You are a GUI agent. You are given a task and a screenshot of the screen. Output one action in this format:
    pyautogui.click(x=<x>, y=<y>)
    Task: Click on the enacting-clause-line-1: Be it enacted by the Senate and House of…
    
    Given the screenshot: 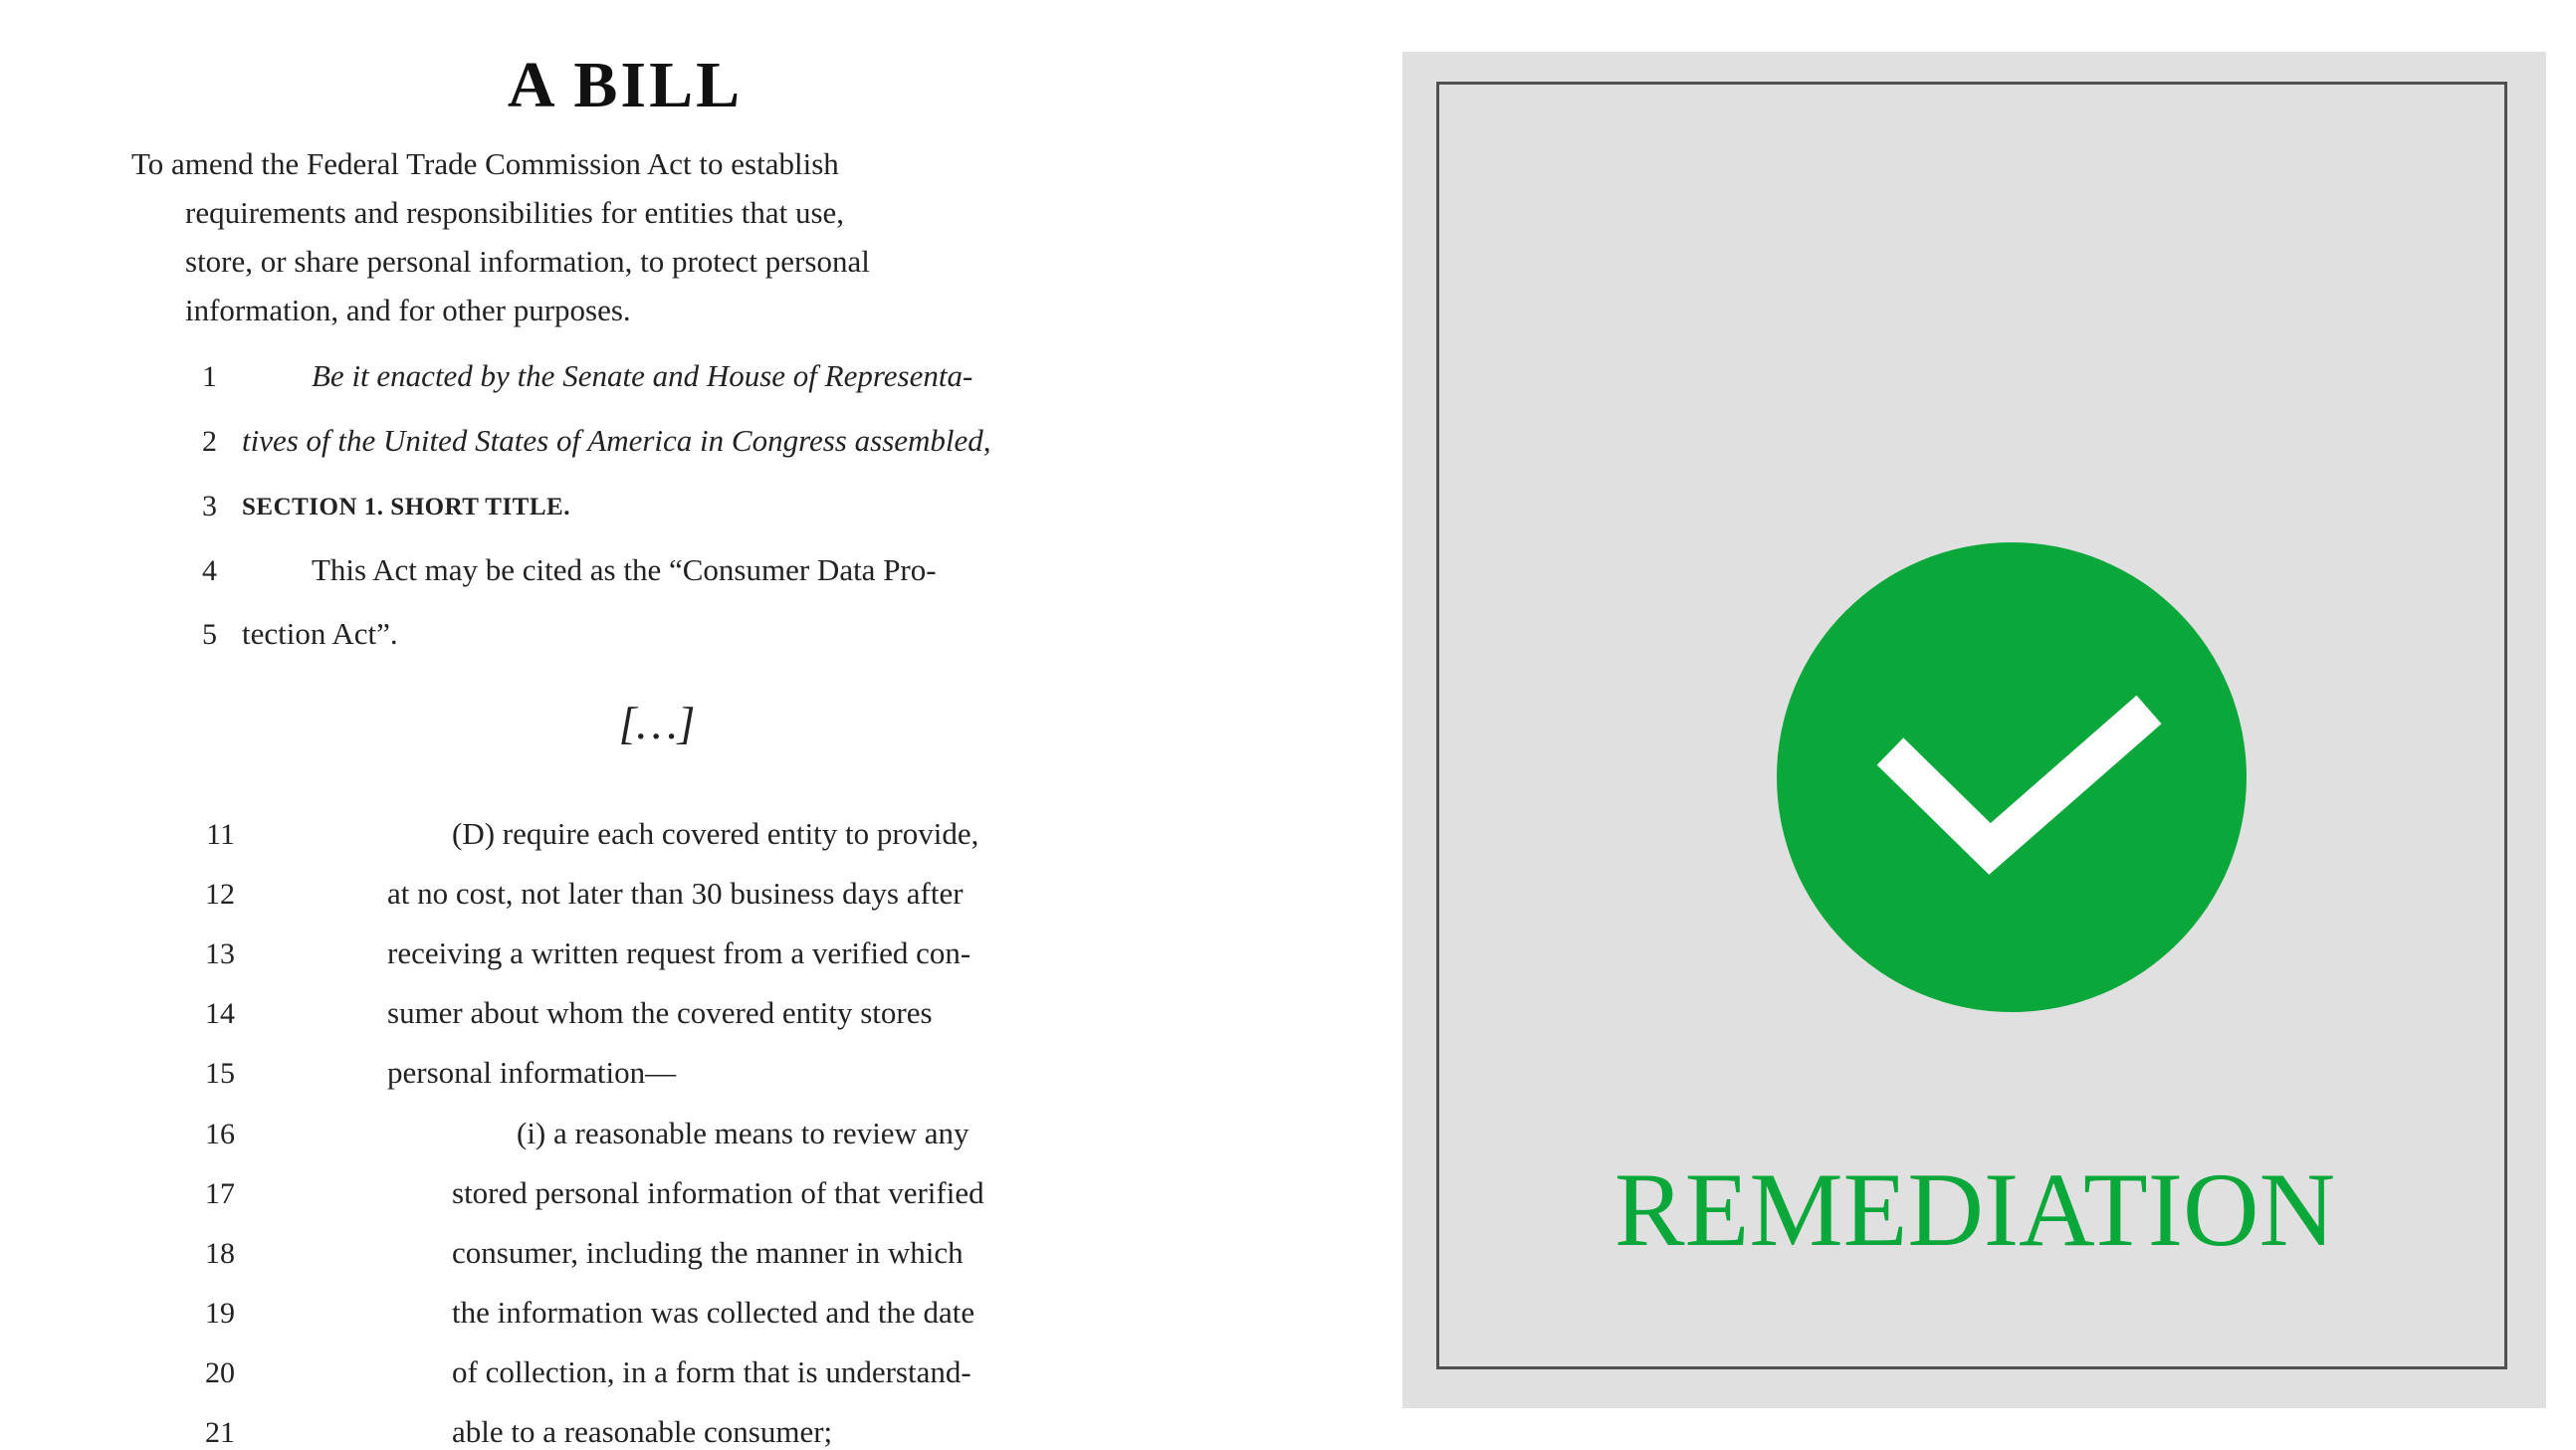 What is the action you would take?
    pyautogui.click(x=642, y=375)
    